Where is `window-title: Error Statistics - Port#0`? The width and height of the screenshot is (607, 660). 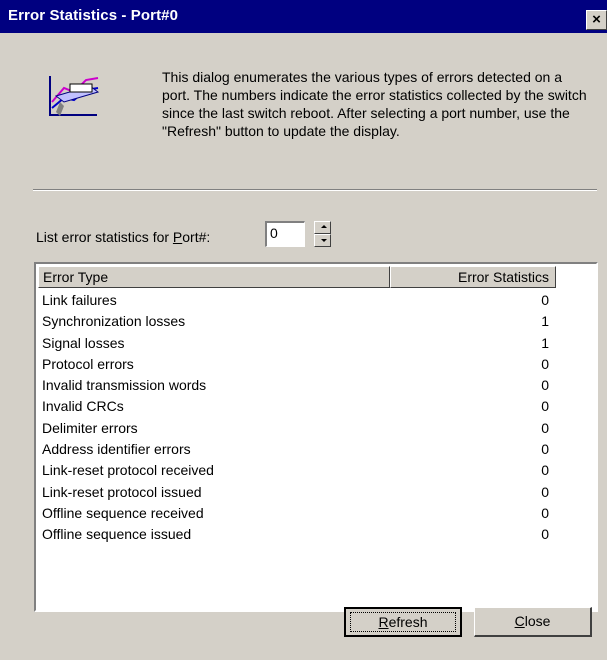
window-title: Error Statistics - Port#0 is located at coordinates (93, 15).